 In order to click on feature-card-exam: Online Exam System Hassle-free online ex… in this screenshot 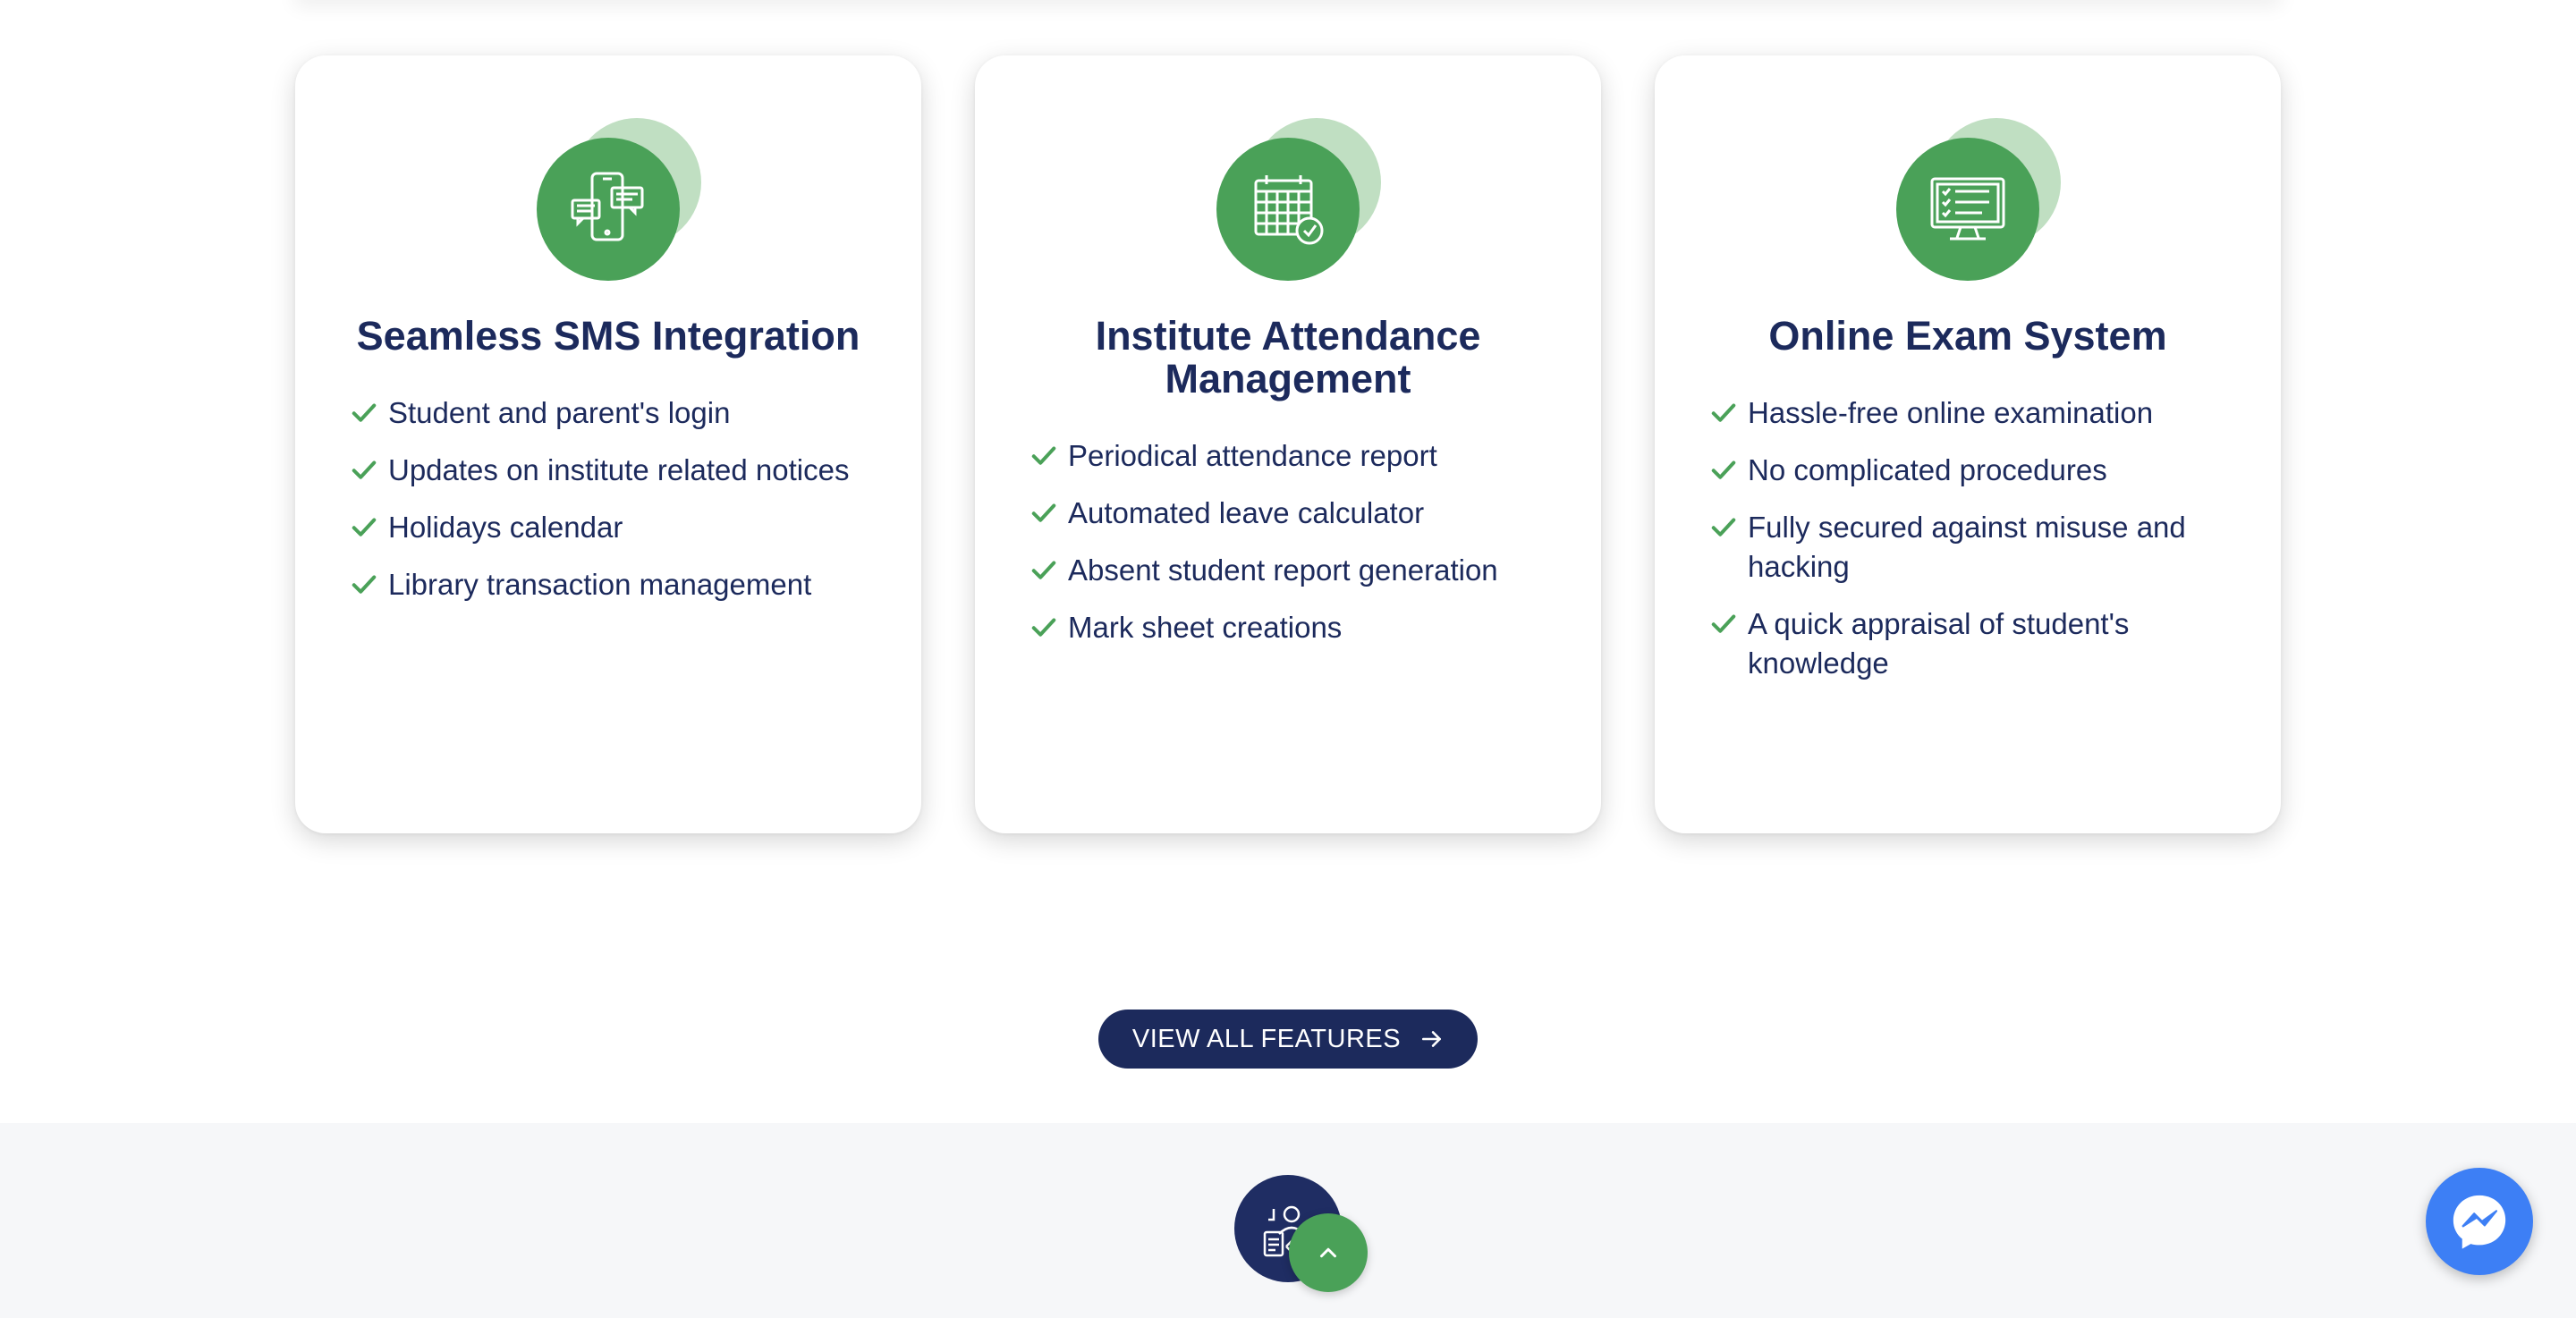, I will do `click(1968, 444)`.